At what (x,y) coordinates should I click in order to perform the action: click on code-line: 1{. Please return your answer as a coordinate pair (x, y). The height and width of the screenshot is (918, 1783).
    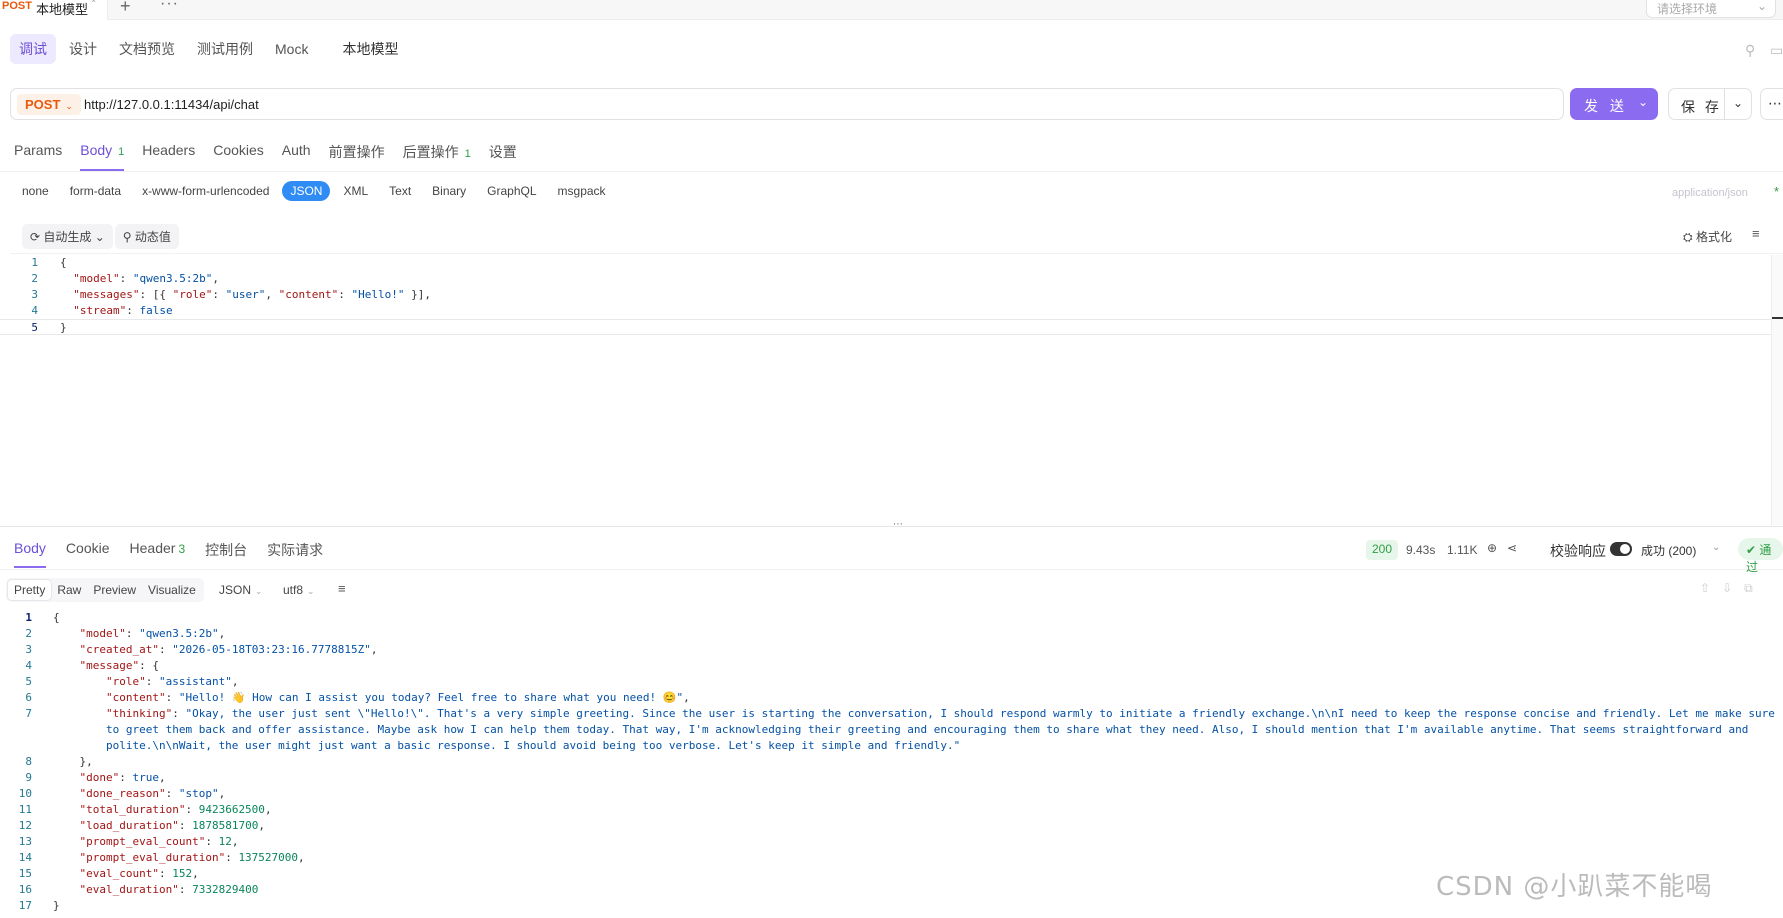
    Looking at the image, I should click on (49, 262).